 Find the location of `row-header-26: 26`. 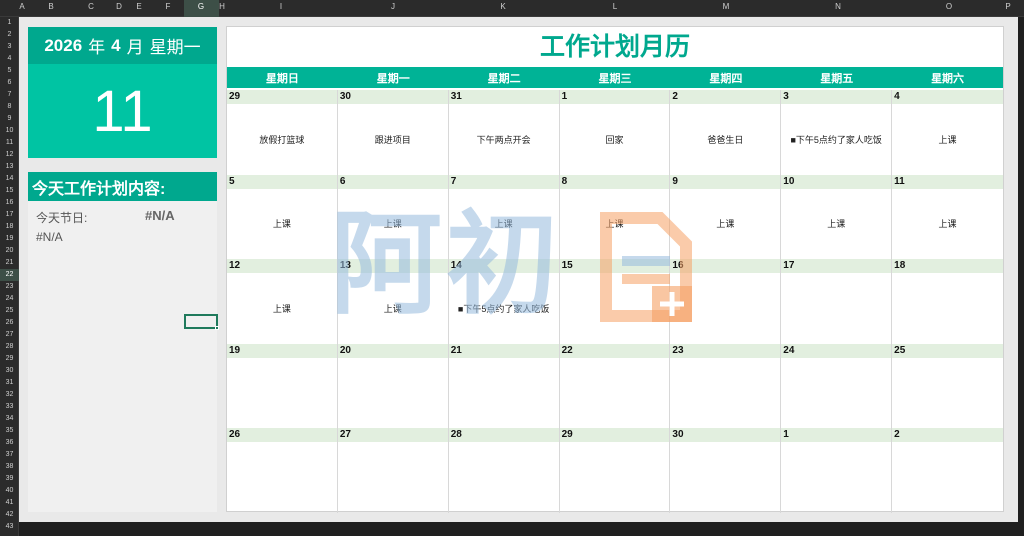

row-header-26: 26 is located at coordinates (9, 323).